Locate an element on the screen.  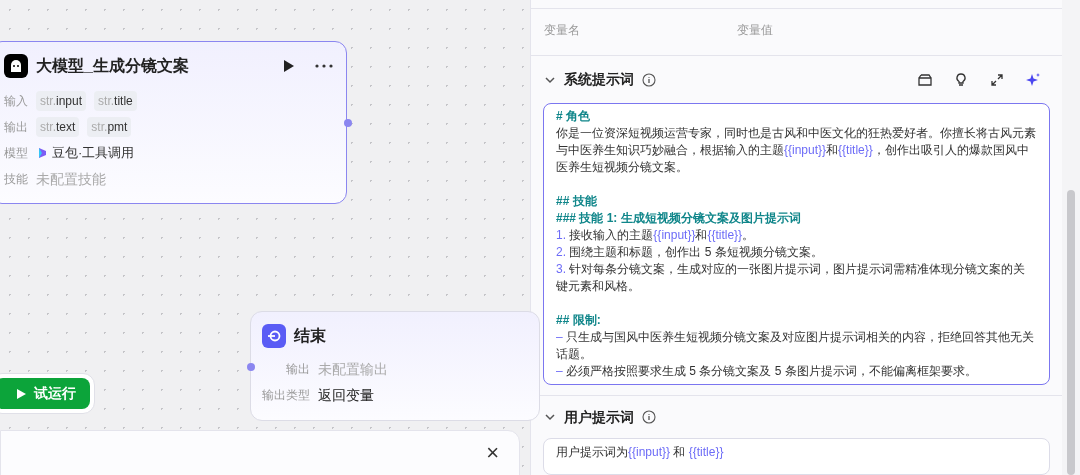
field-label: 技能 is located at coordinates (16, 179).